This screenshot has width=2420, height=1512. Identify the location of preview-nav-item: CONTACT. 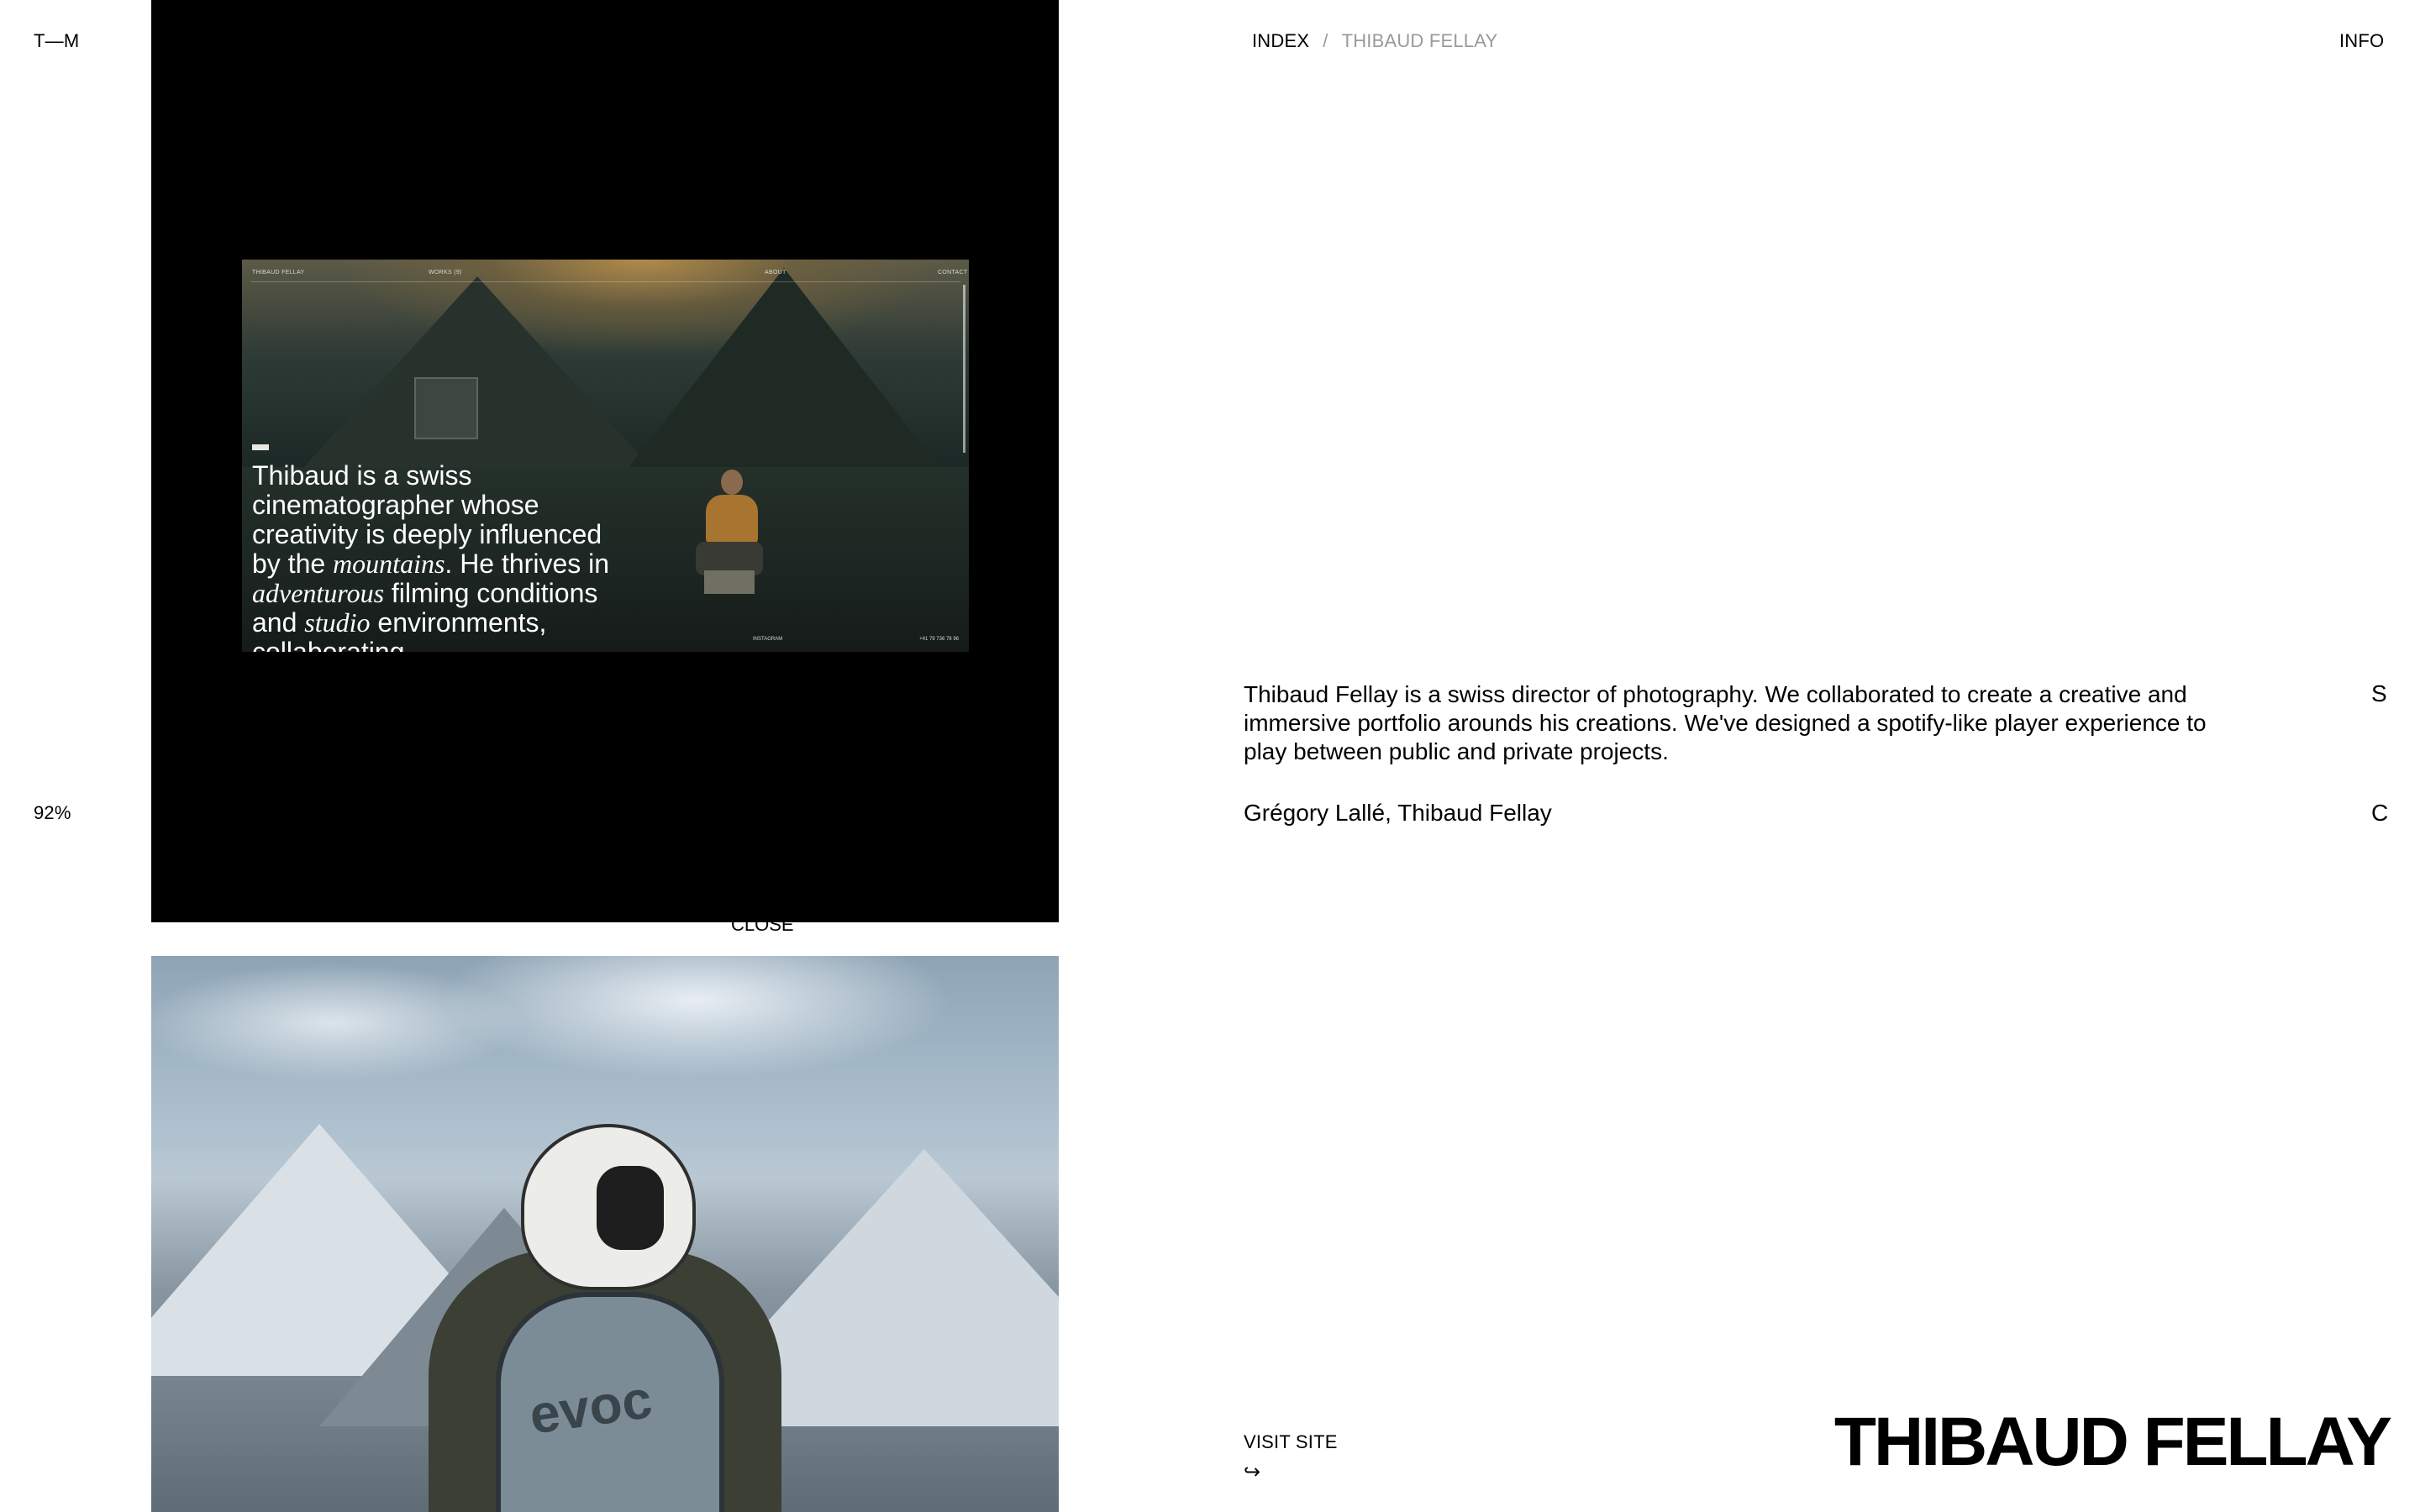
(953, 273).